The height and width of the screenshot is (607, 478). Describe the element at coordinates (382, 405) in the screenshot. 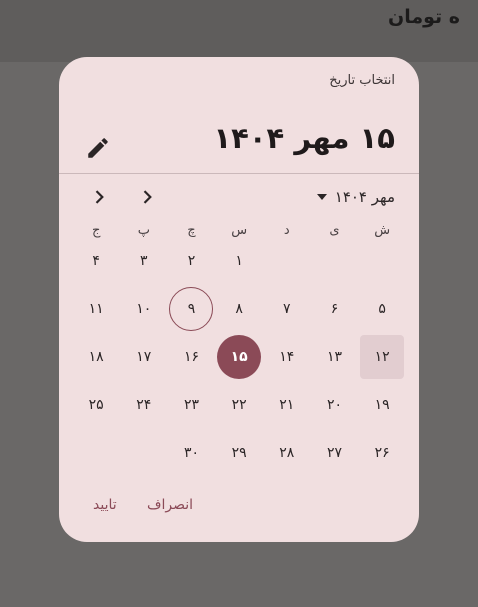

I see `day-cell: ۱۹` at that location.